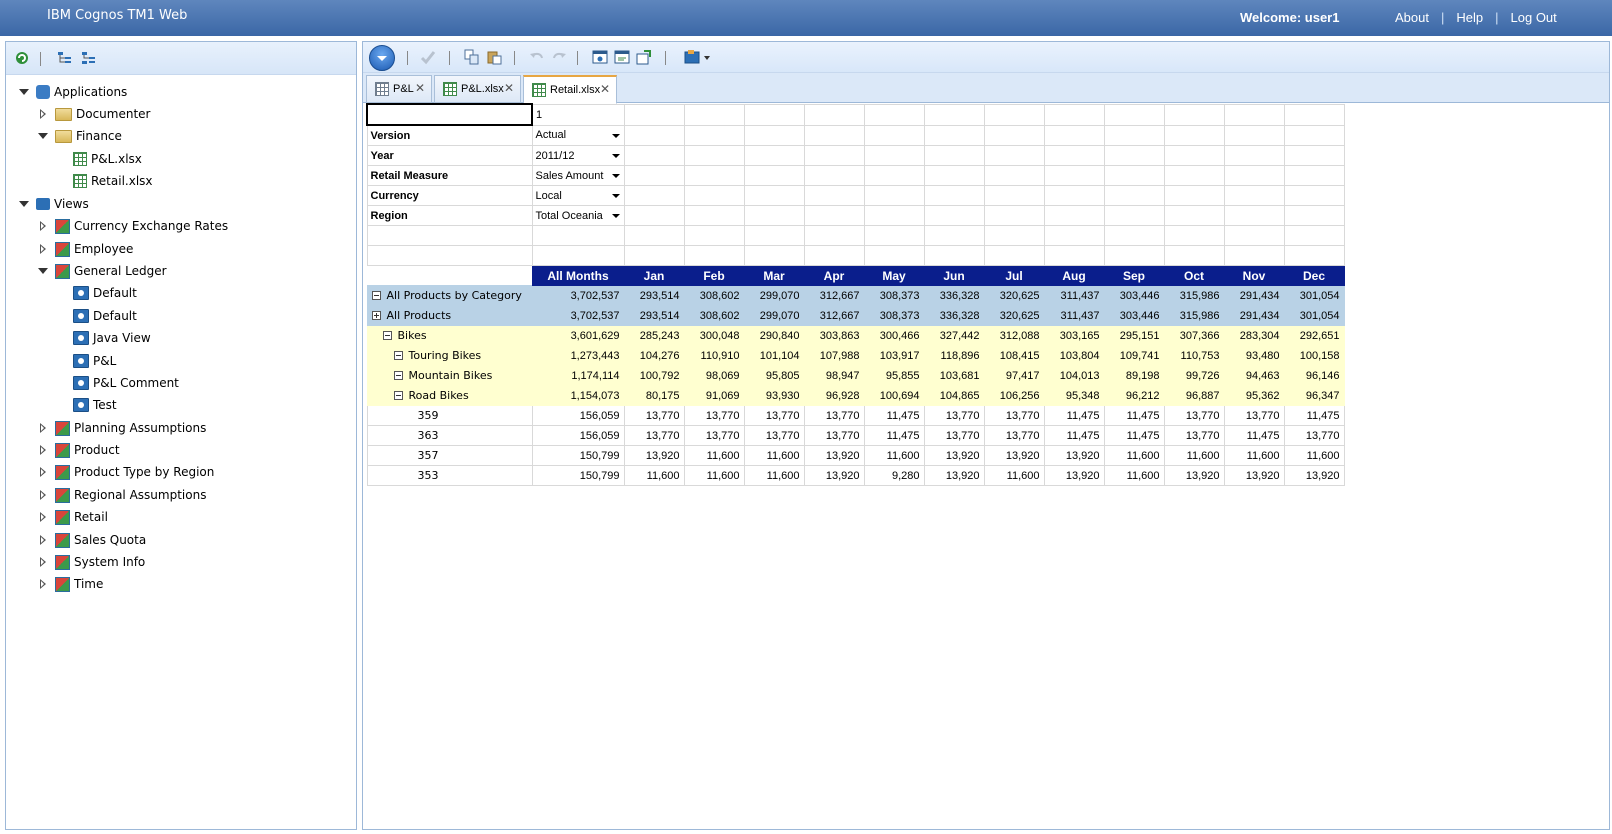 The image size is (1612, 834). Describe the element at coordinates (93, 114) in the screenshot. I see `tree-item-documenter: Documenter` at that location.